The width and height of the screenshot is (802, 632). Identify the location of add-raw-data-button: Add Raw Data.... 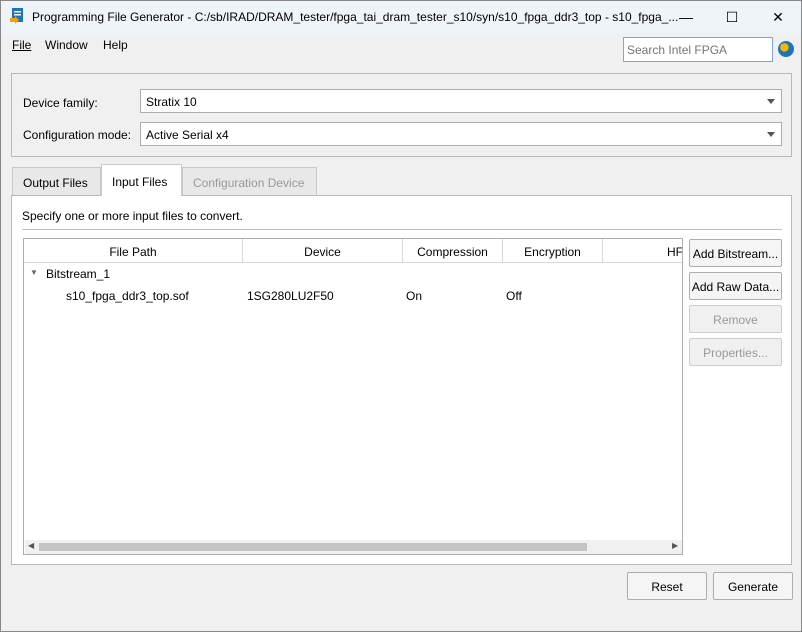
(735, 286).